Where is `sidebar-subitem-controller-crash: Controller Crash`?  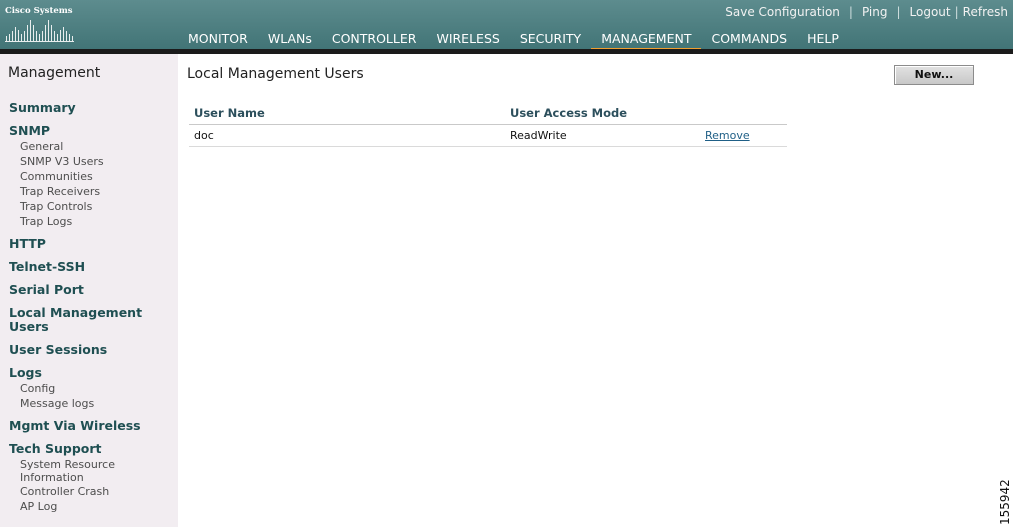
sidebar-subitem-controller-crash: Controller Crash is located at coordinates (95, 491).